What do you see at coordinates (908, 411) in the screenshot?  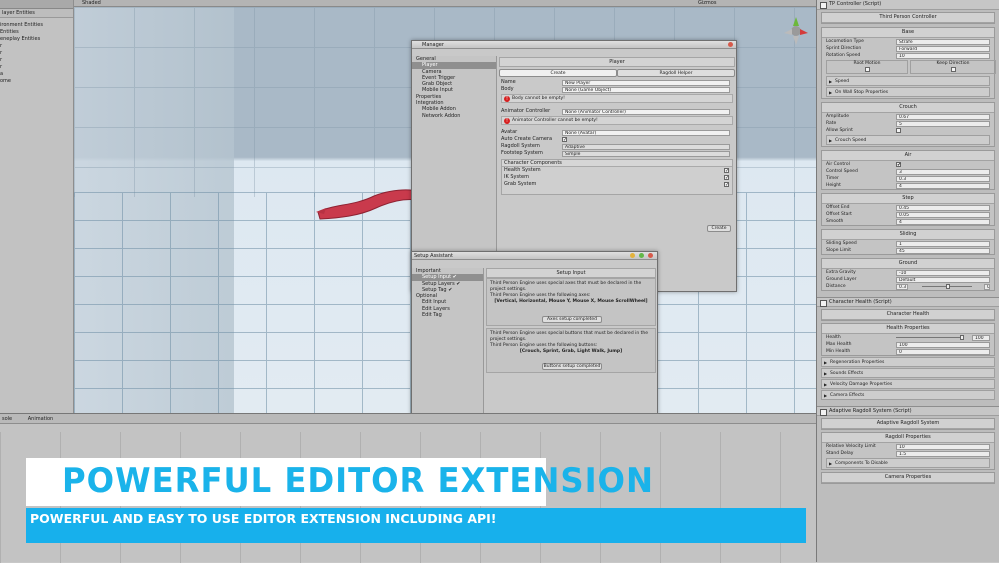 I see `adaptive-ragdoll-header: Adaptive Ragdoll System (Script)` at bounding box center [908, 411].